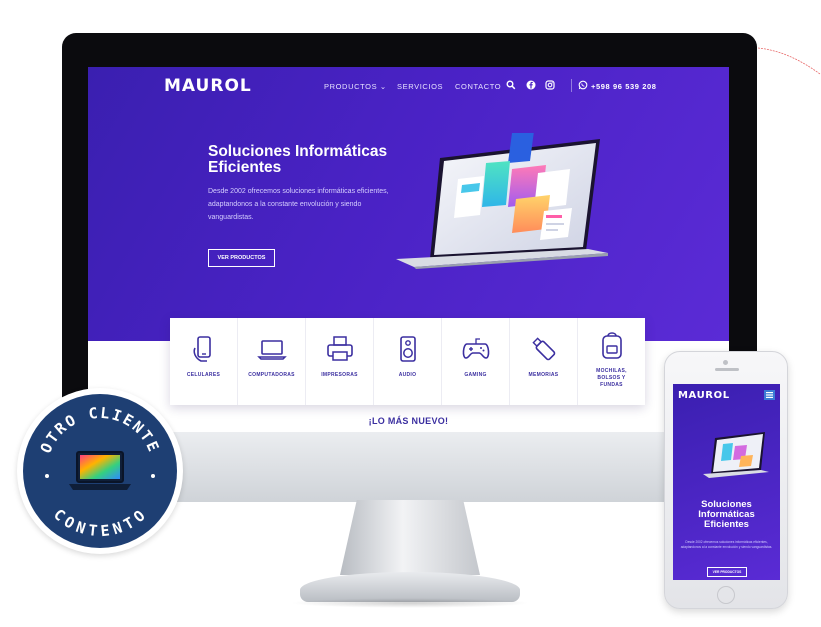 Image resolution: width=821 pixels, height=627 pixels. What do you see at coordinates (339, 348) in the screenshot?
I see `printer-icon` at bounding box center [339, 348].